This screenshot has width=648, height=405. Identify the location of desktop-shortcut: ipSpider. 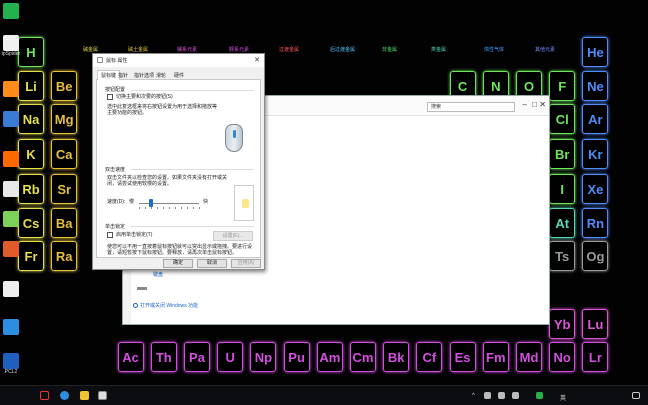
(11, 49).